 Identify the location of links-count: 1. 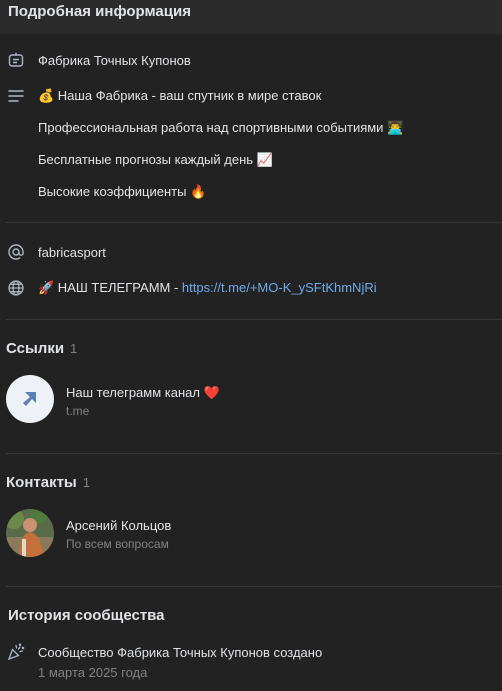
(74, 348).